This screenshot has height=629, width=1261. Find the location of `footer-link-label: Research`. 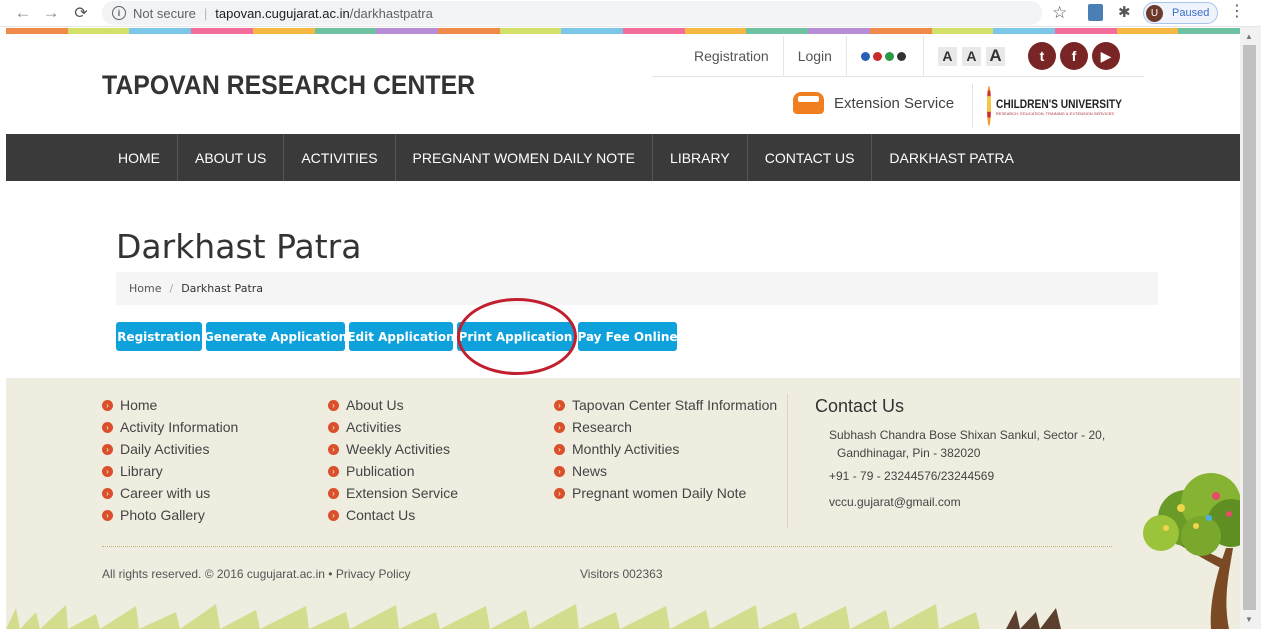

footer-link-label: Research is located at coordinates (602, 427).